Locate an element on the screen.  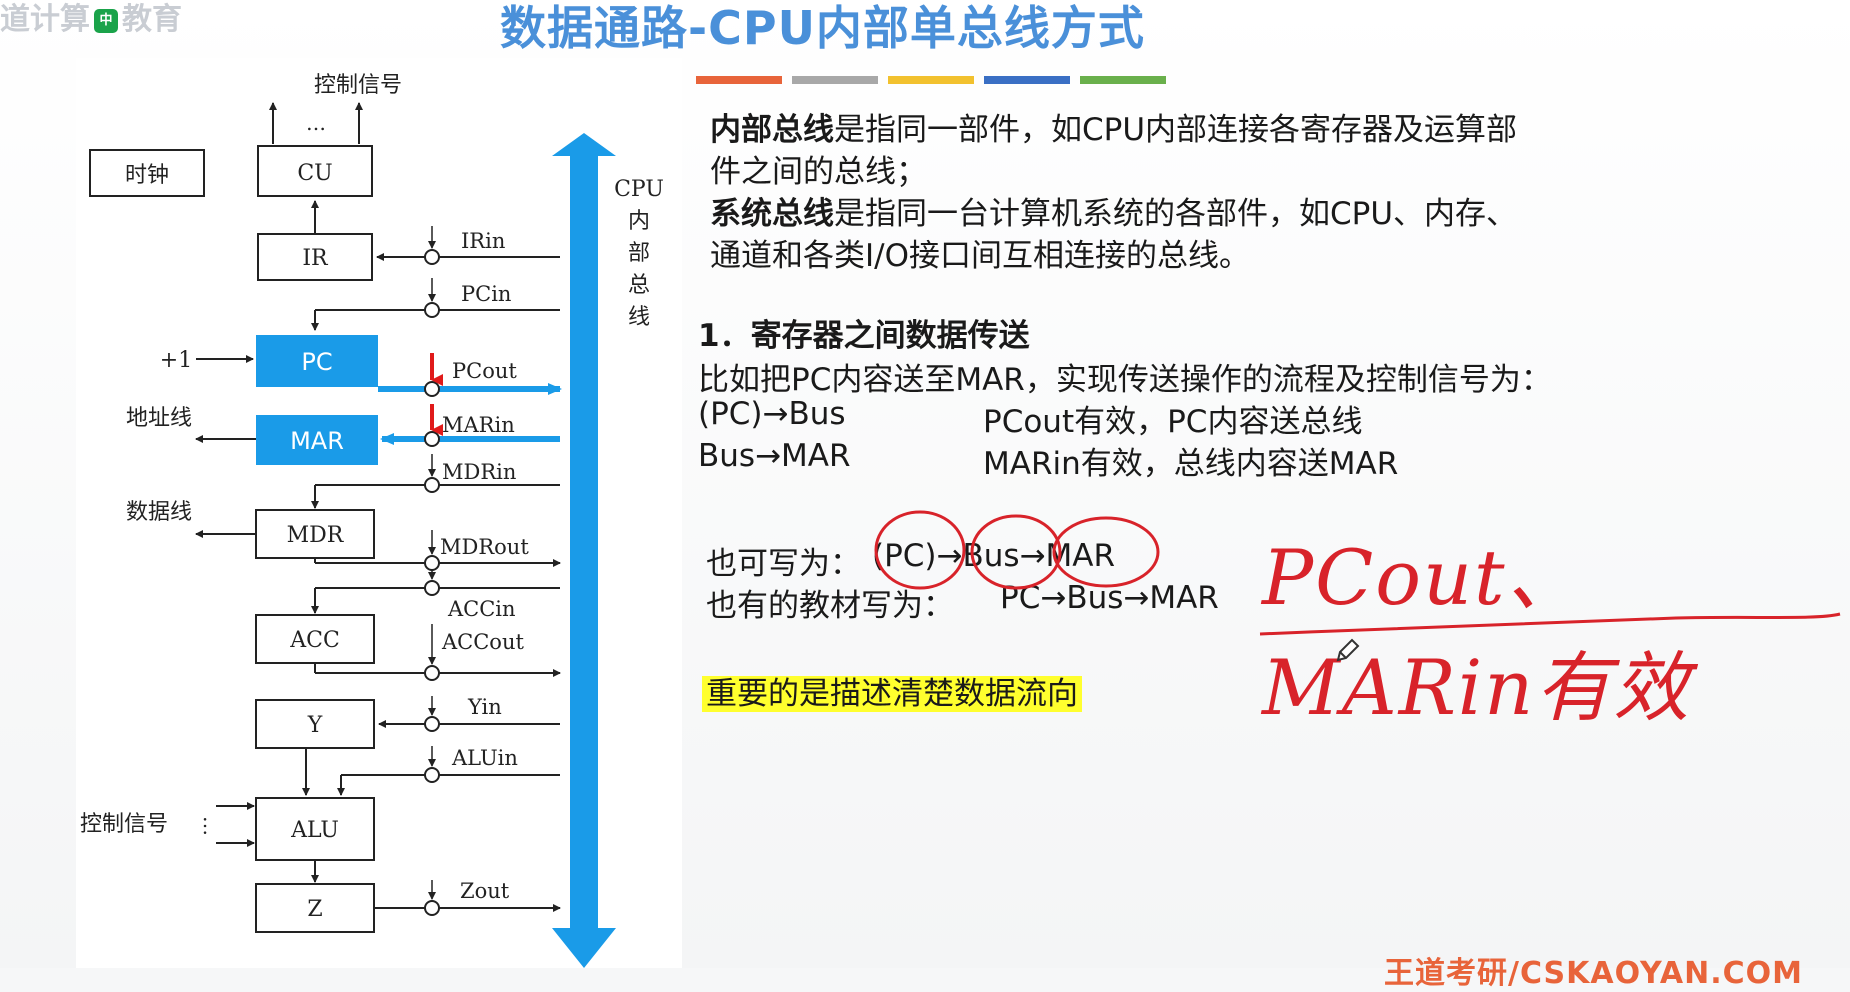
color-bar-green is located at coordinates (1123, 80).